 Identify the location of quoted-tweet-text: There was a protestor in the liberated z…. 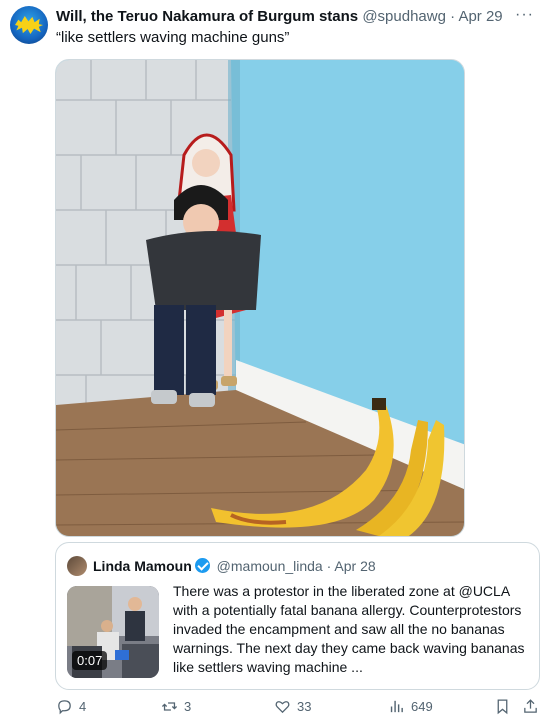
(349, 629).